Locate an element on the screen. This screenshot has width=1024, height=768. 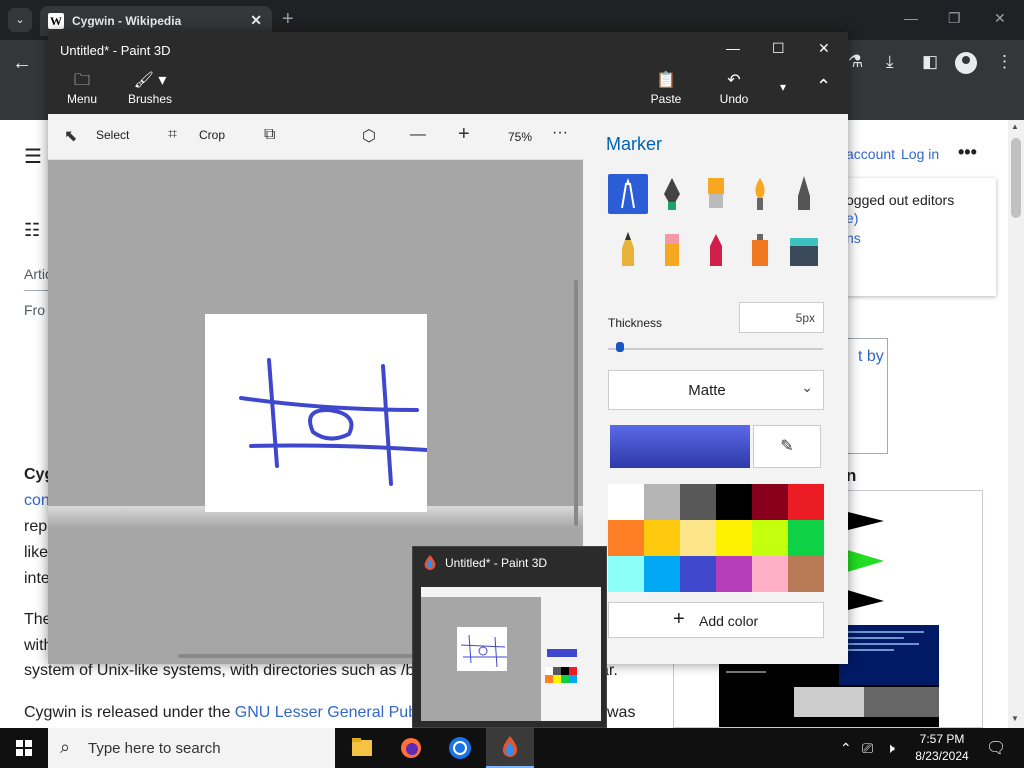
download-icon: ⤓ is located at coordinates (890, 62).